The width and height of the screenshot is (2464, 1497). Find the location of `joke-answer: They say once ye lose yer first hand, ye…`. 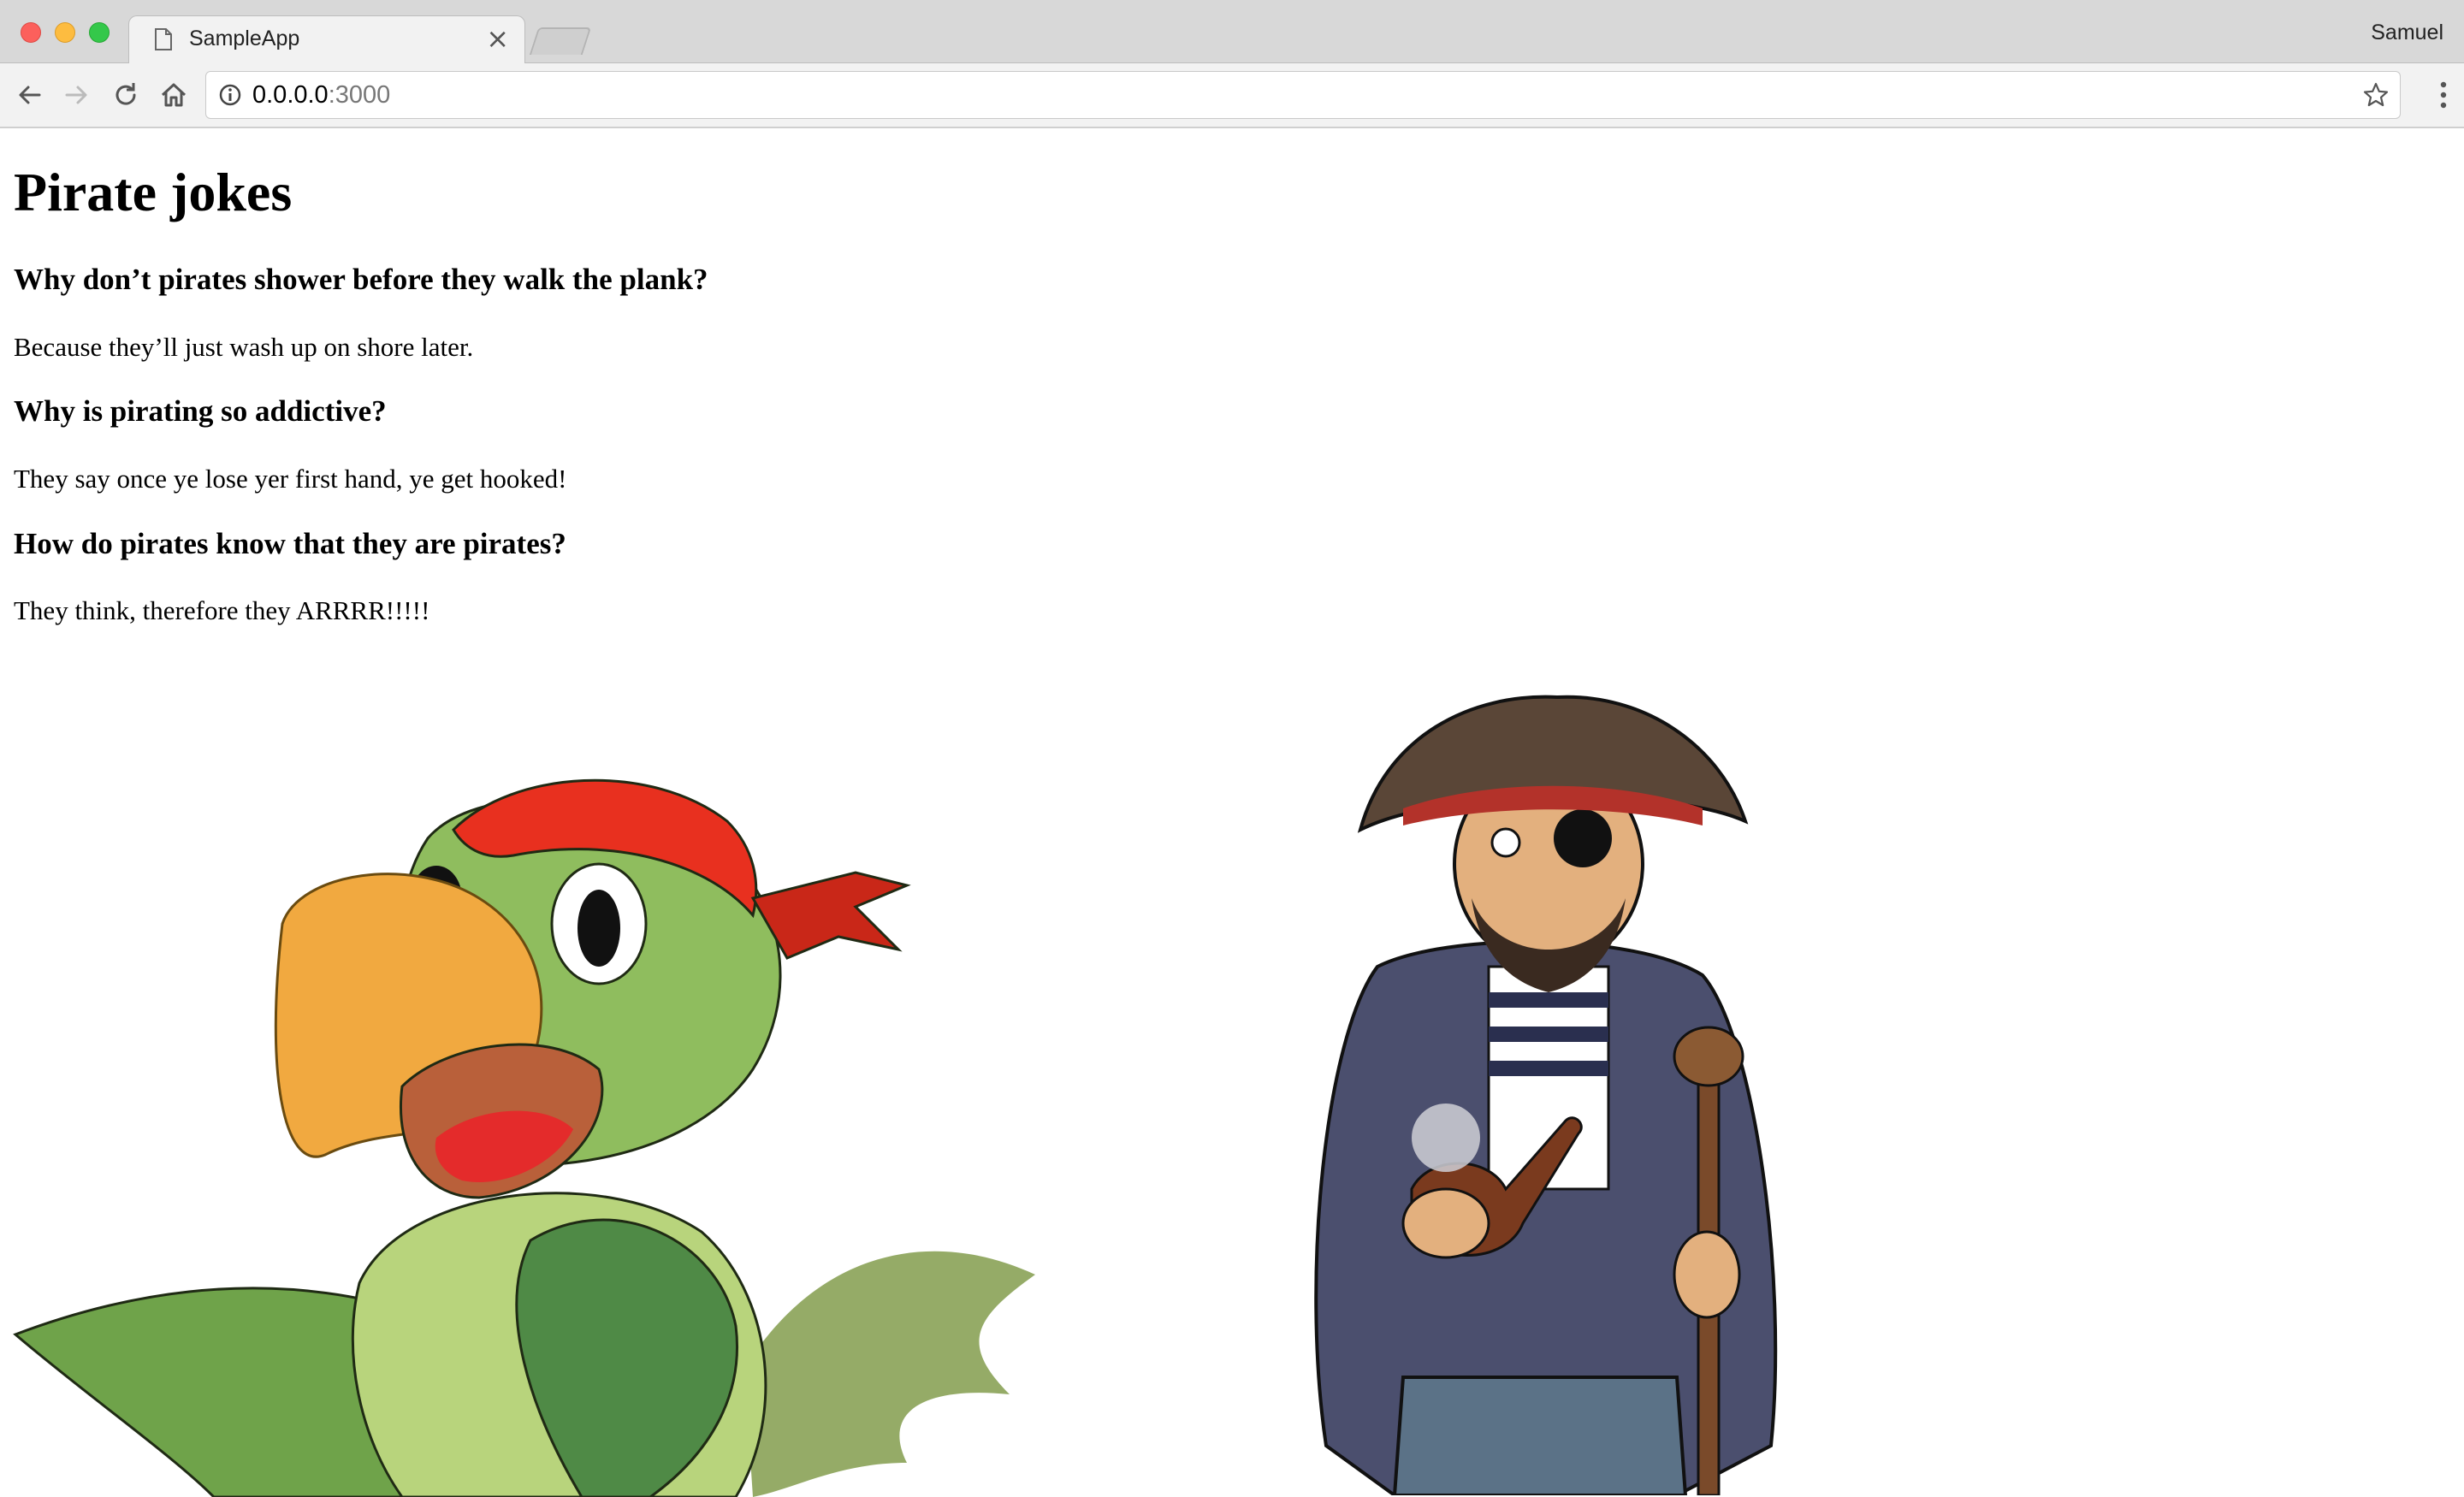

joke-answer: They say once ye lose yer first hand, ye… is located at coordinates (290, 479).